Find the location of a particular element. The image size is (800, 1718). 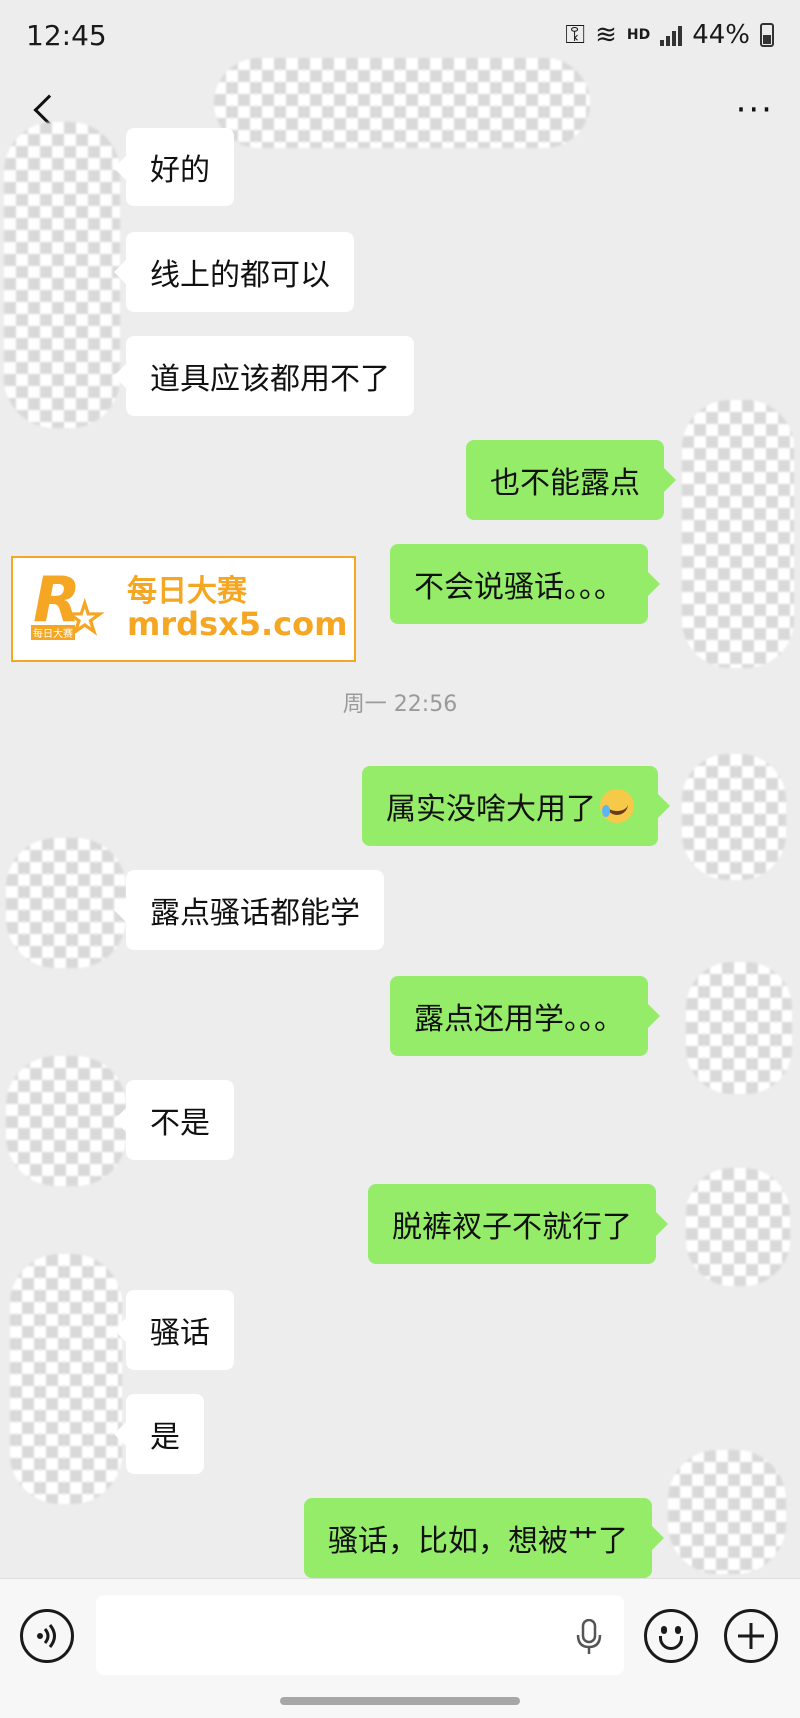

back-chevron-icon is located at coordinates (49, 110).